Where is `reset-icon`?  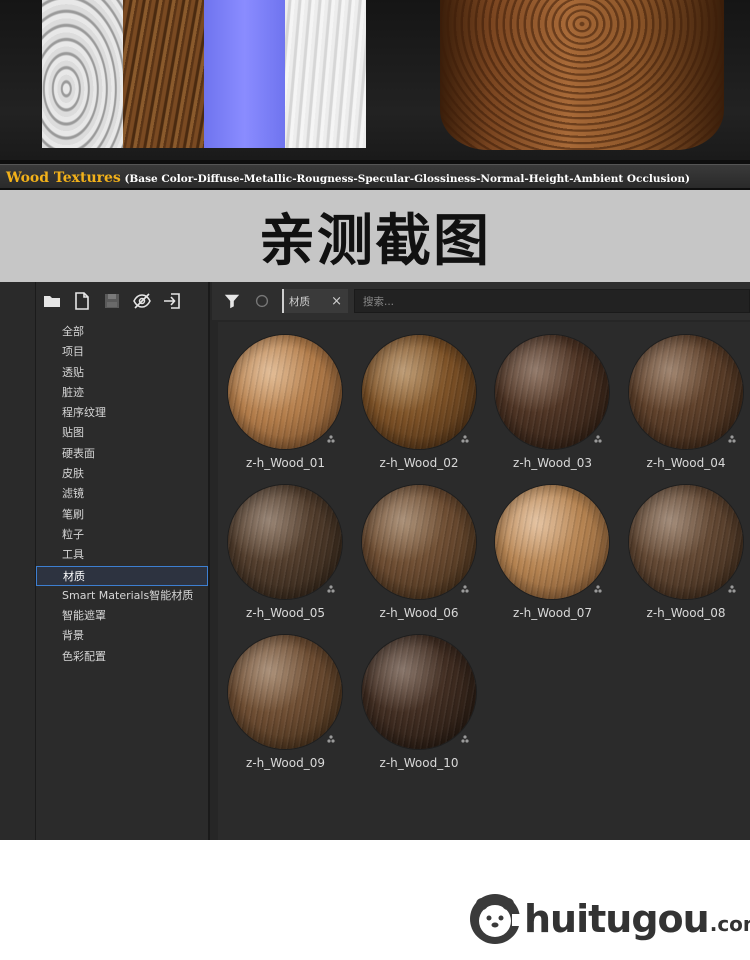 reset-icon is located at coordinates (262, 301).